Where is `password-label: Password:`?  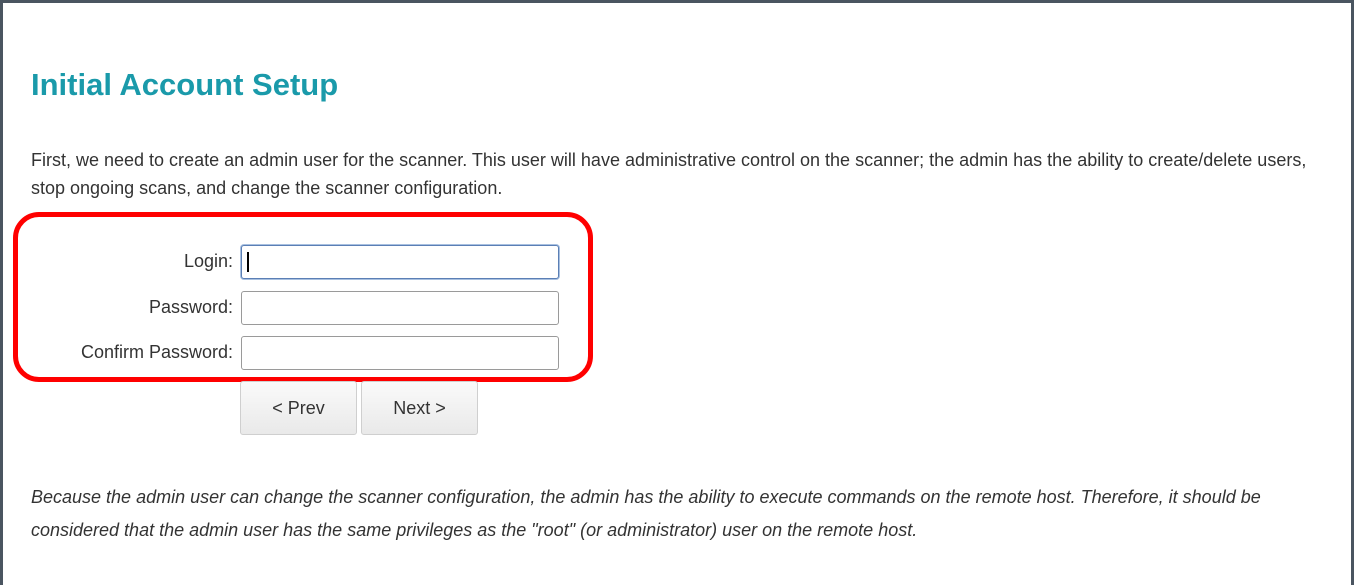 password-label: Password: is located at coordinates (190, 307).